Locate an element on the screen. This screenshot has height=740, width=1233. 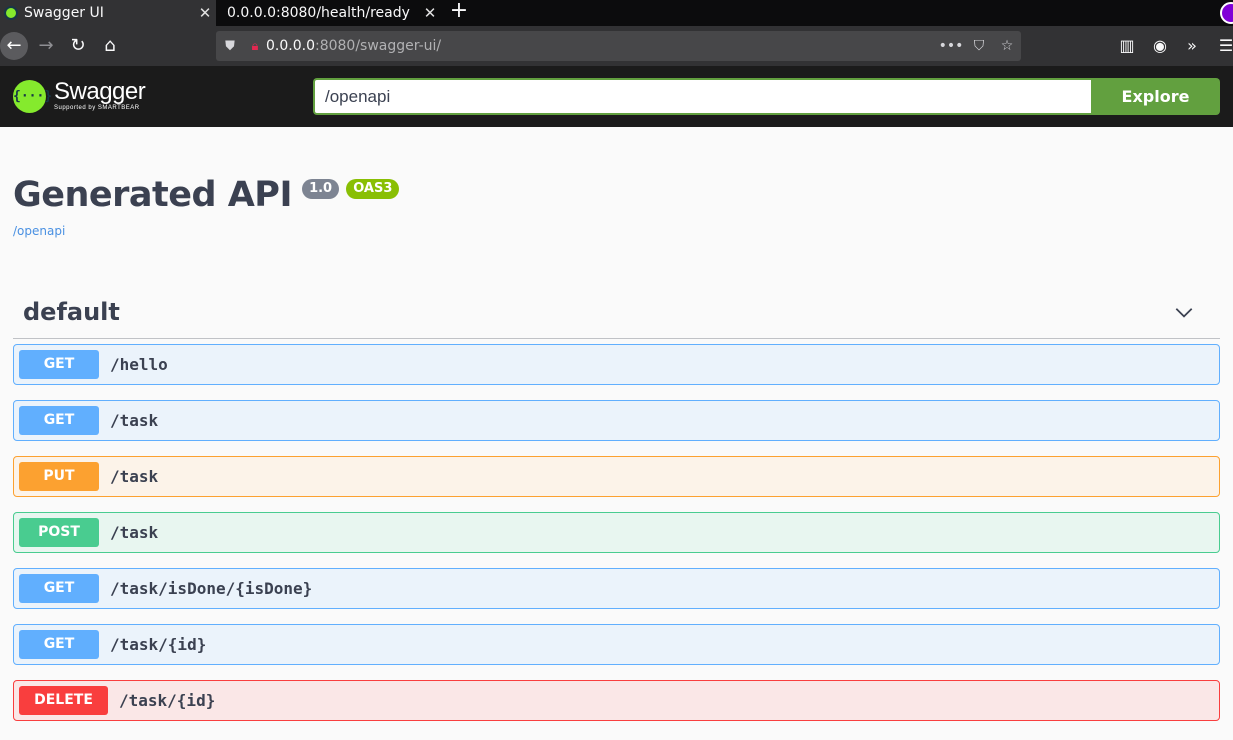
api-info: Generated API 1.0 OAS3 is located at coordinates (206, 195).